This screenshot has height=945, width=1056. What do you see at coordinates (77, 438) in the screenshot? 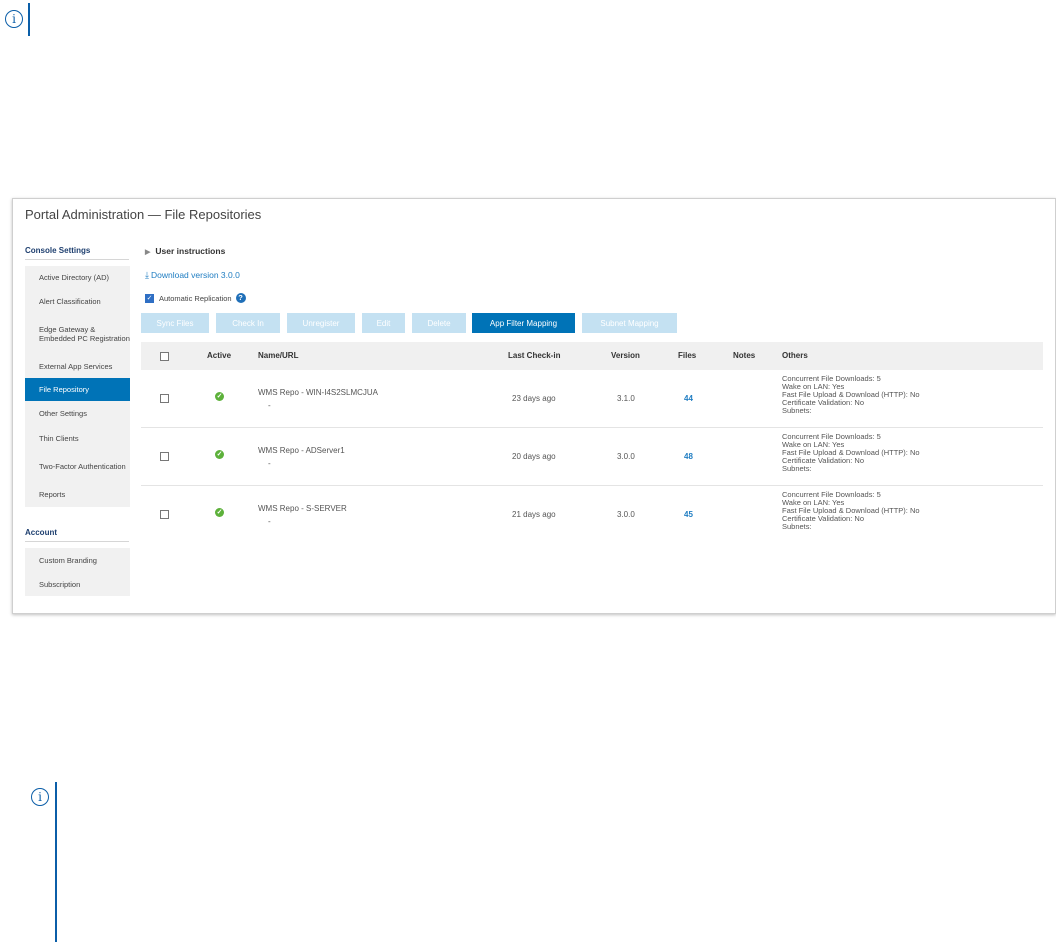
I see `sidebar-item-thin-clients: Thin Clients` at bounding box center [77, 438].